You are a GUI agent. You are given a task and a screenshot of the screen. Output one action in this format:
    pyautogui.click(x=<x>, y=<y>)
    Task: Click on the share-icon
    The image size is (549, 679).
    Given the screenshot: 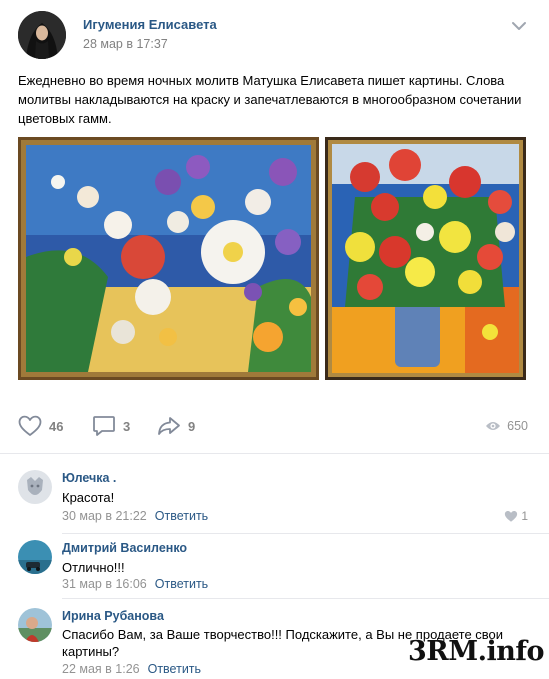 What is the action you would take?
    pyautogui.click(x=169, y=426)
    